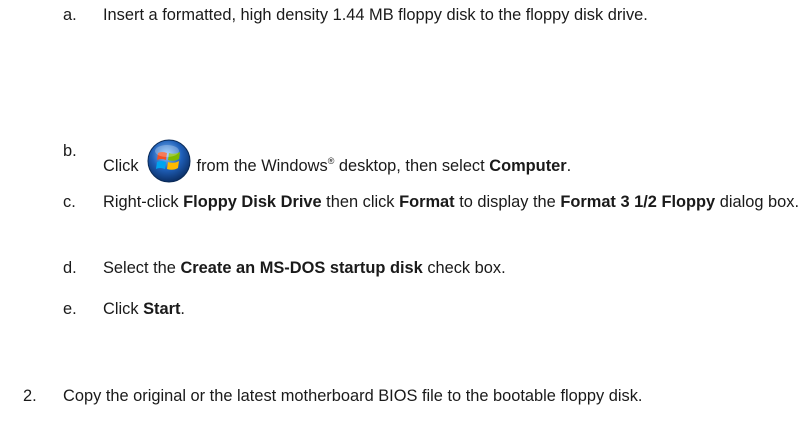  I want to click on step-b-computer: Computer, so click(528, 166).